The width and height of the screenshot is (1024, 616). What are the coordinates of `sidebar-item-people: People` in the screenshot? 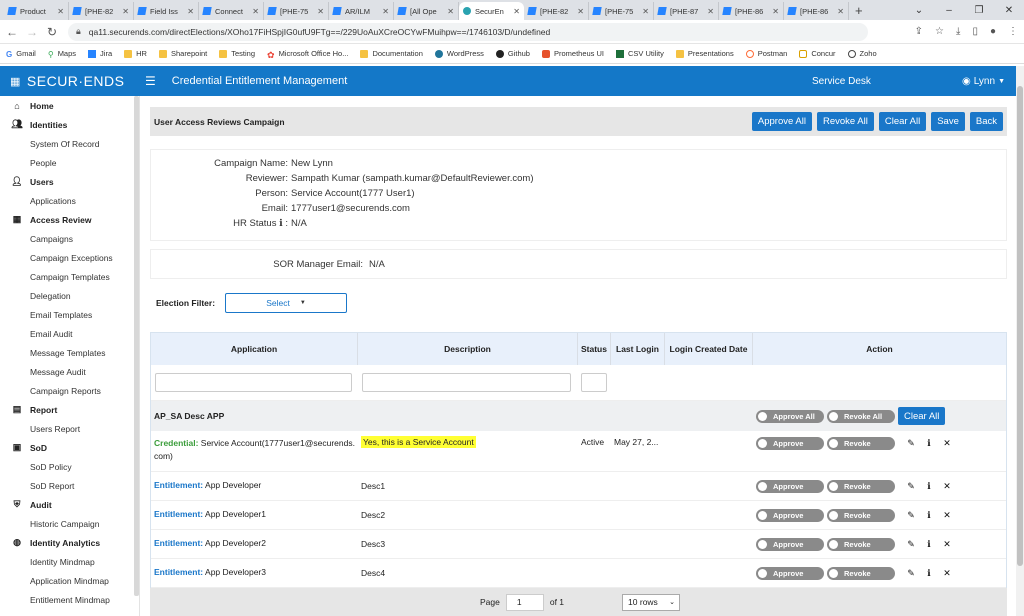 It's located at (69, 162).